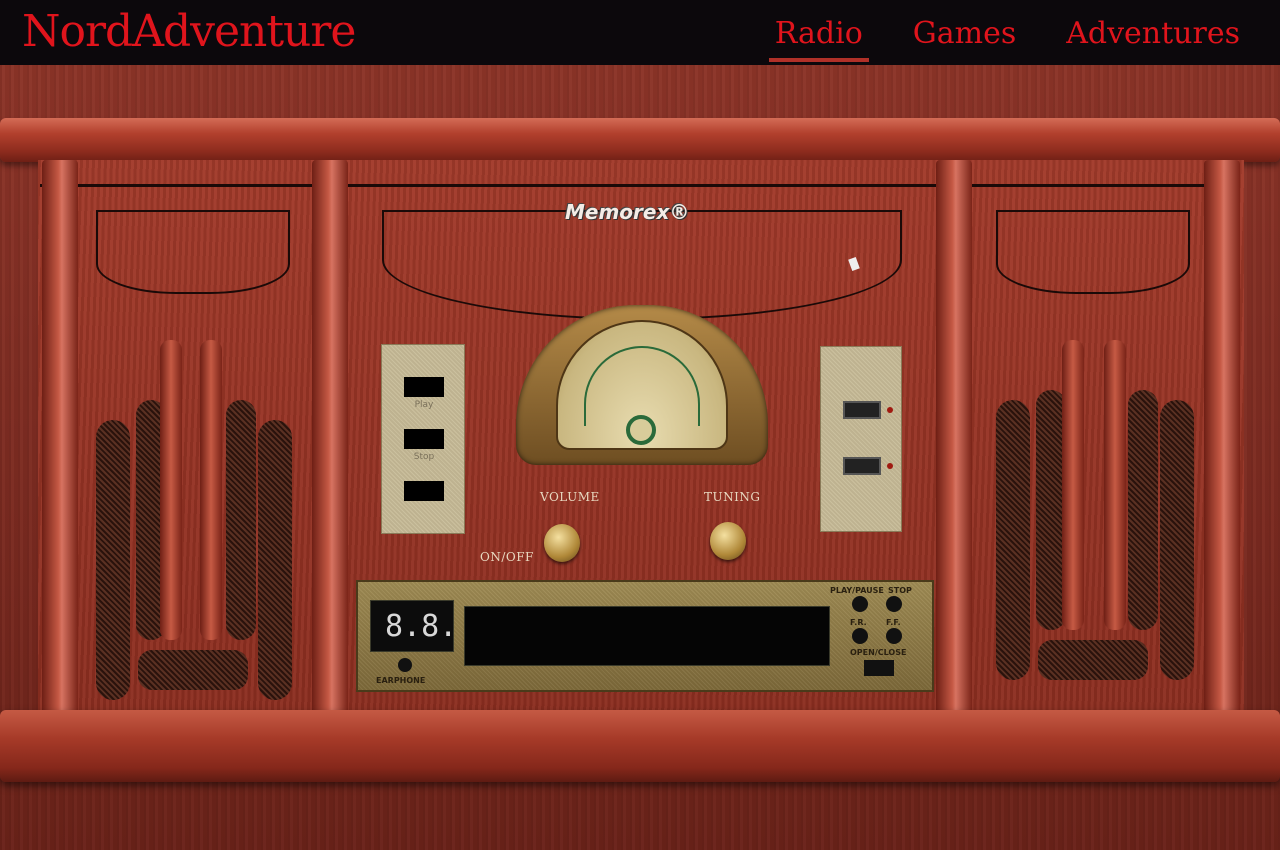 The height and width of the screenshot is (850, 1280). I want to click on cabinet-top-rail, so click(640, 140).